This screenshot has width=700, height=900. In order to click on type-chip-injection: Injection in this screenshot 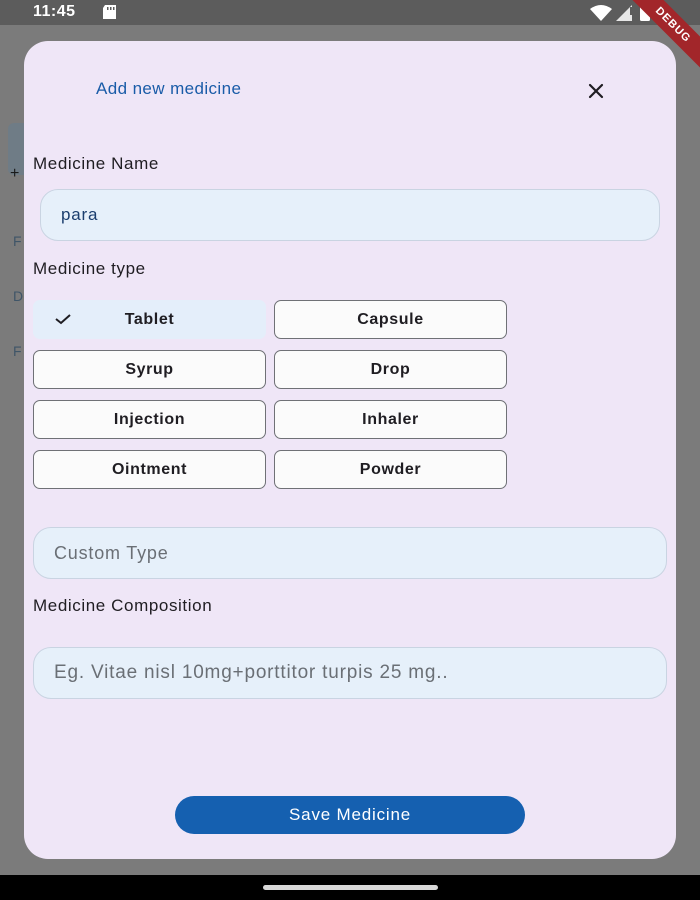, I will do `click(149, 419)`.